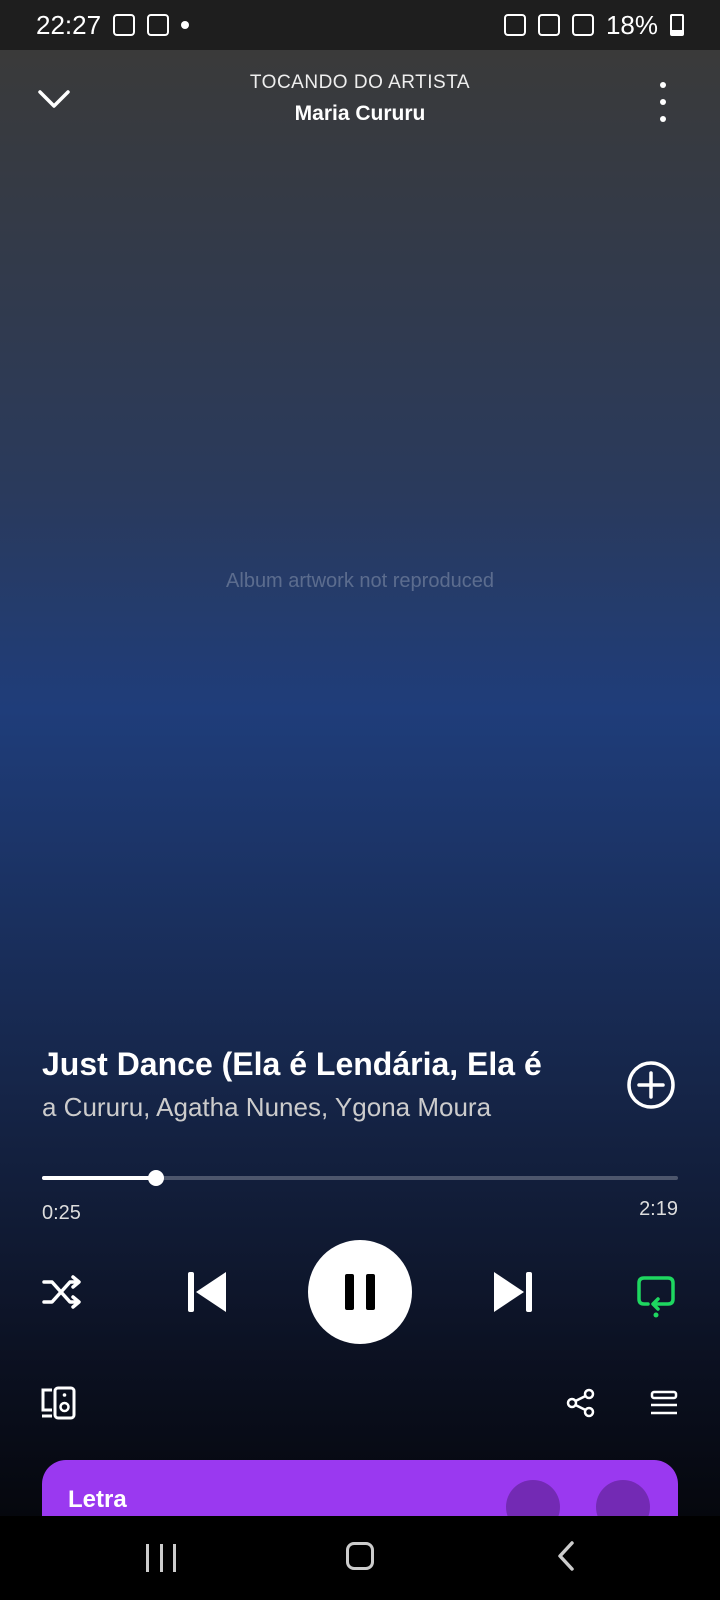 The height and width of the screenshot is (1600, 720). Describe the element at coordinates (651, 1085) in the screenshot. I see `add-circle-icon` at that location.